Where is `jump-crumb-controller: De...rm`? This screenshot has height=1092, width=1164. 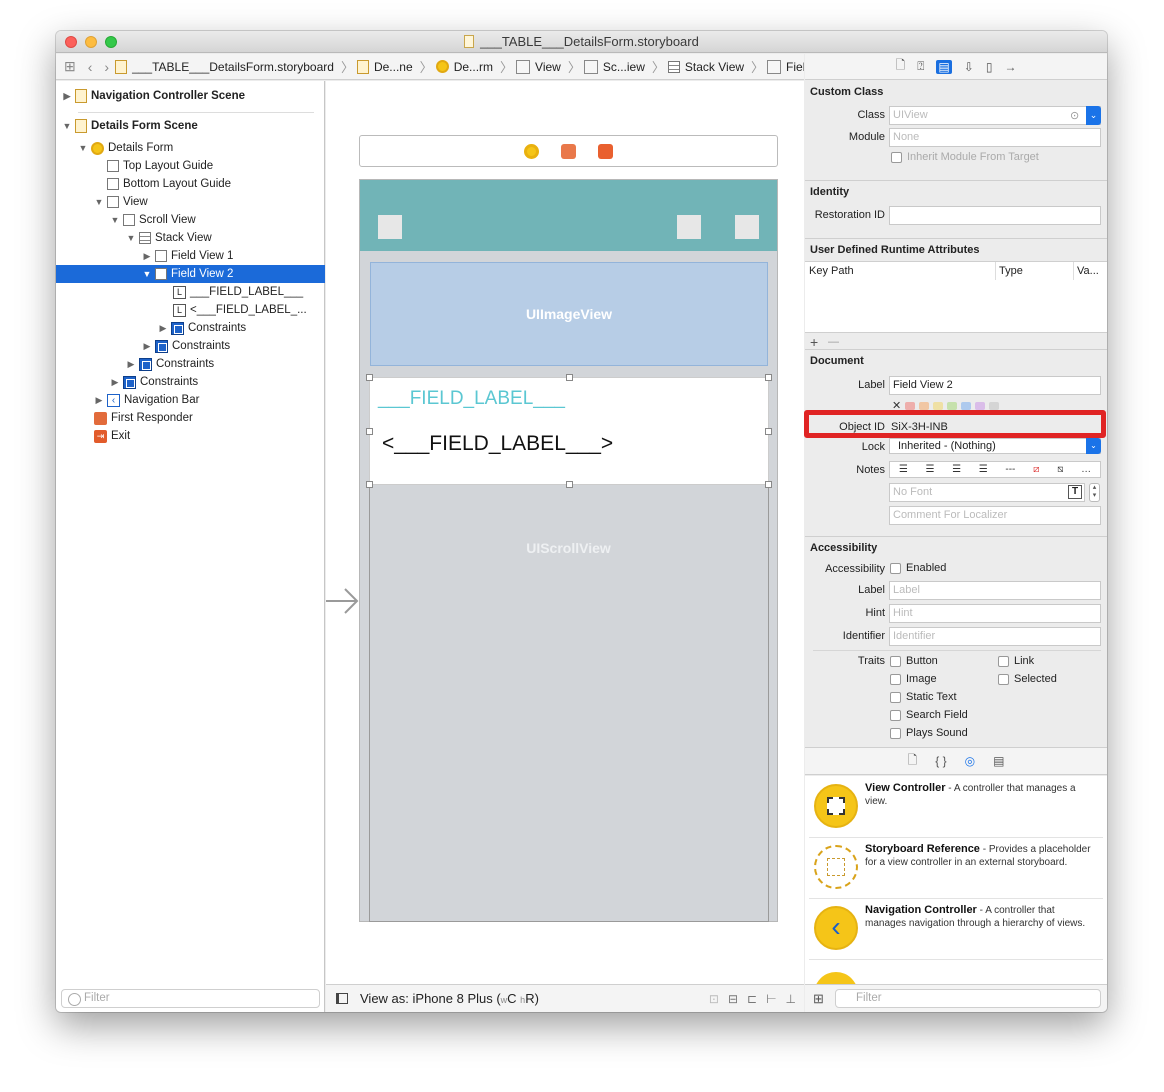 jump-crumb-controller: De...rm is located at coordinates (464, 67).